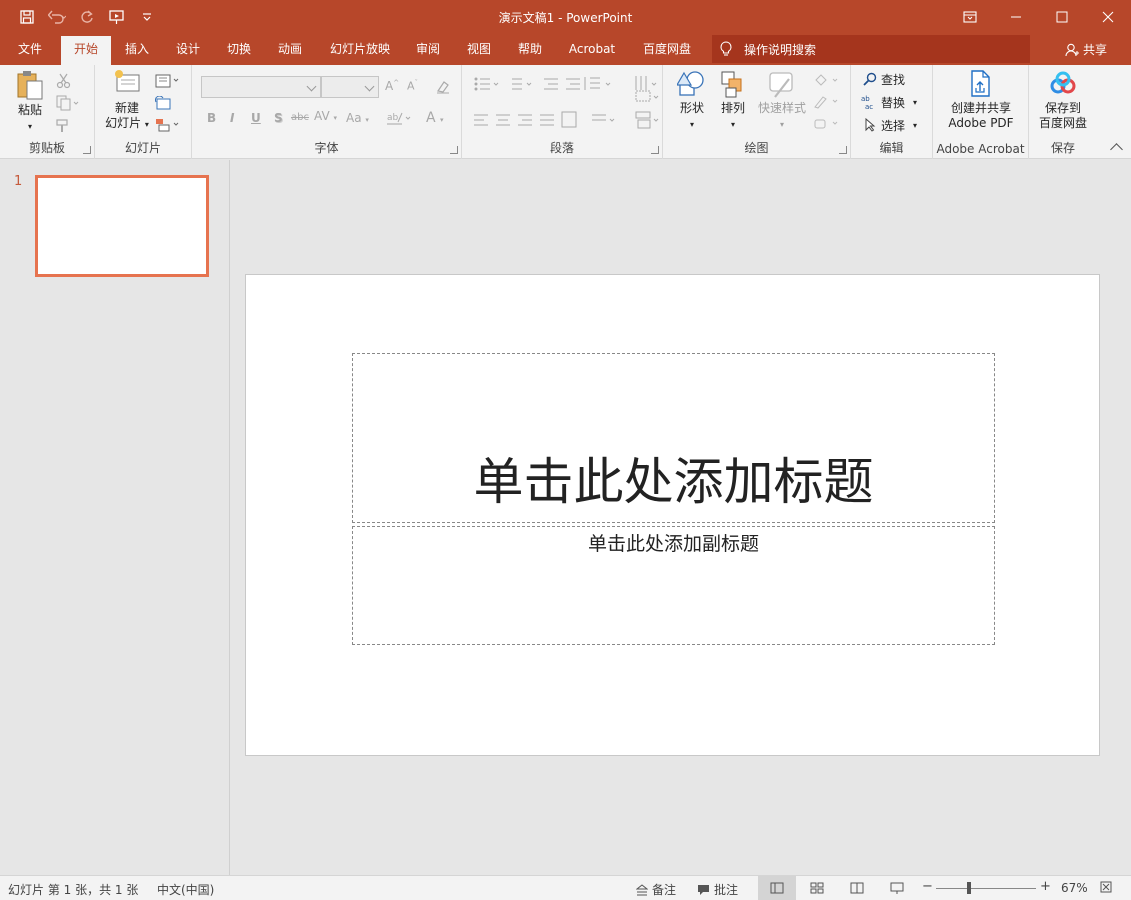 This screenshot has width=1131, height=900. What do you see at coordinates (86, 50) in the screenshot?
I see `tab-home: 开始` at bounding box center [86, 50].